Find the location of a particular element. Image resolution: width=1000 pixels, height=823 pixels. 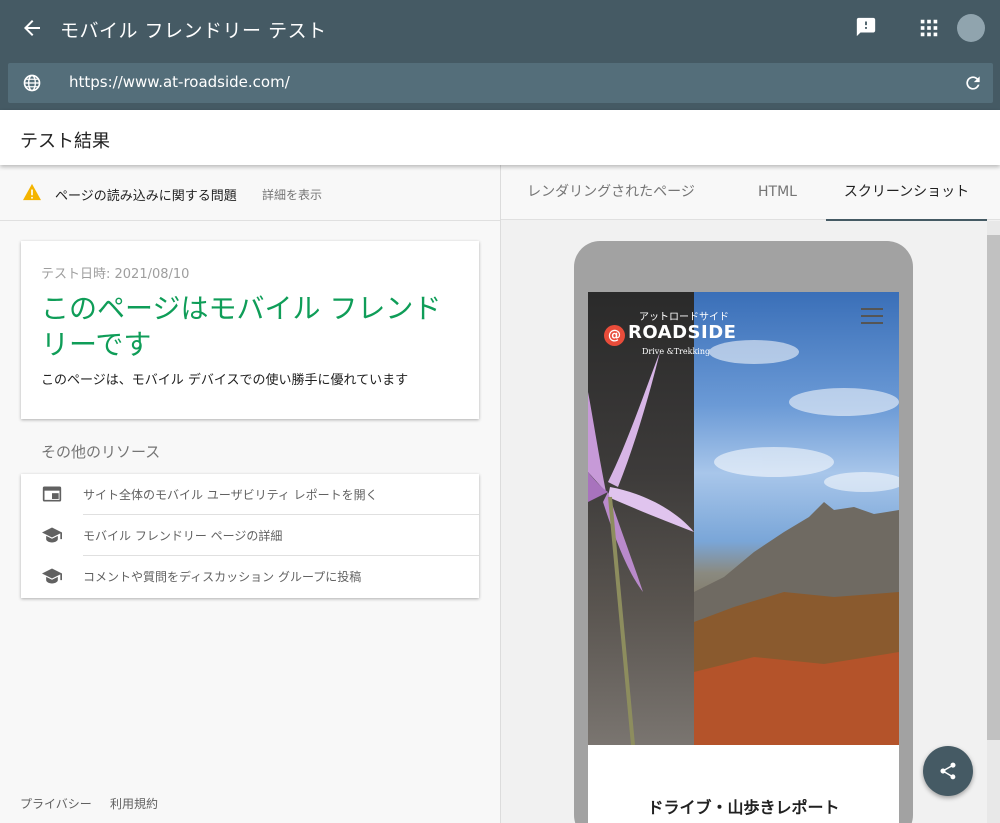

resource-item-label: モバイル フレンドリー ページの詳細 is located at coordinates (183, 536).